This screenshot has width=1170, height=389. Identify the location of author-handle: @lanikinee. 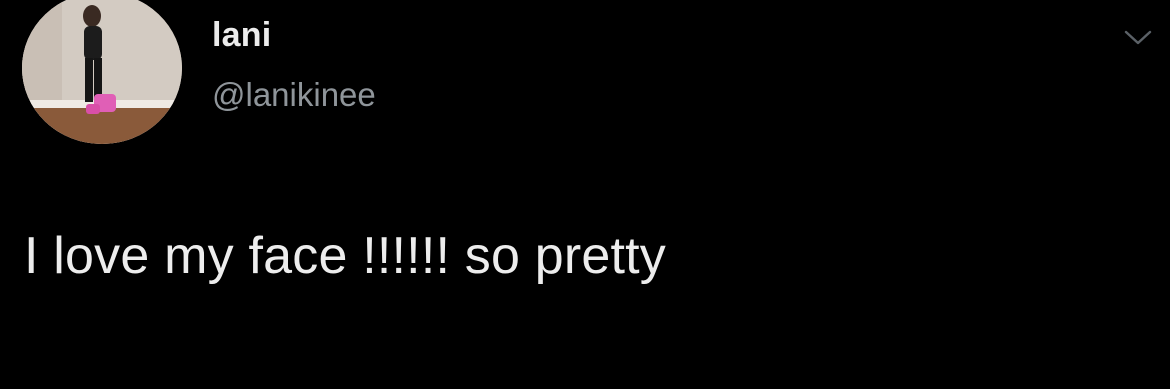
(294, 95).